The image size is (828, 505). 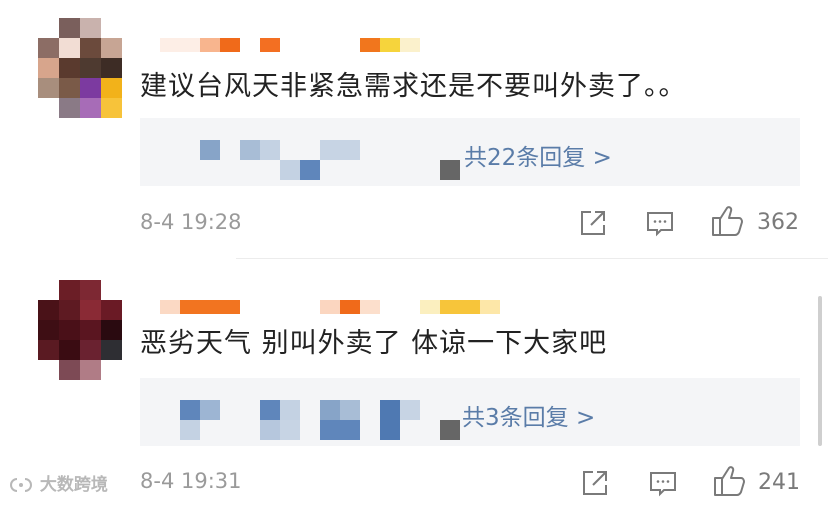 I want to click on reply-preview: 共22条回复 >, so click(x=470, y=152).